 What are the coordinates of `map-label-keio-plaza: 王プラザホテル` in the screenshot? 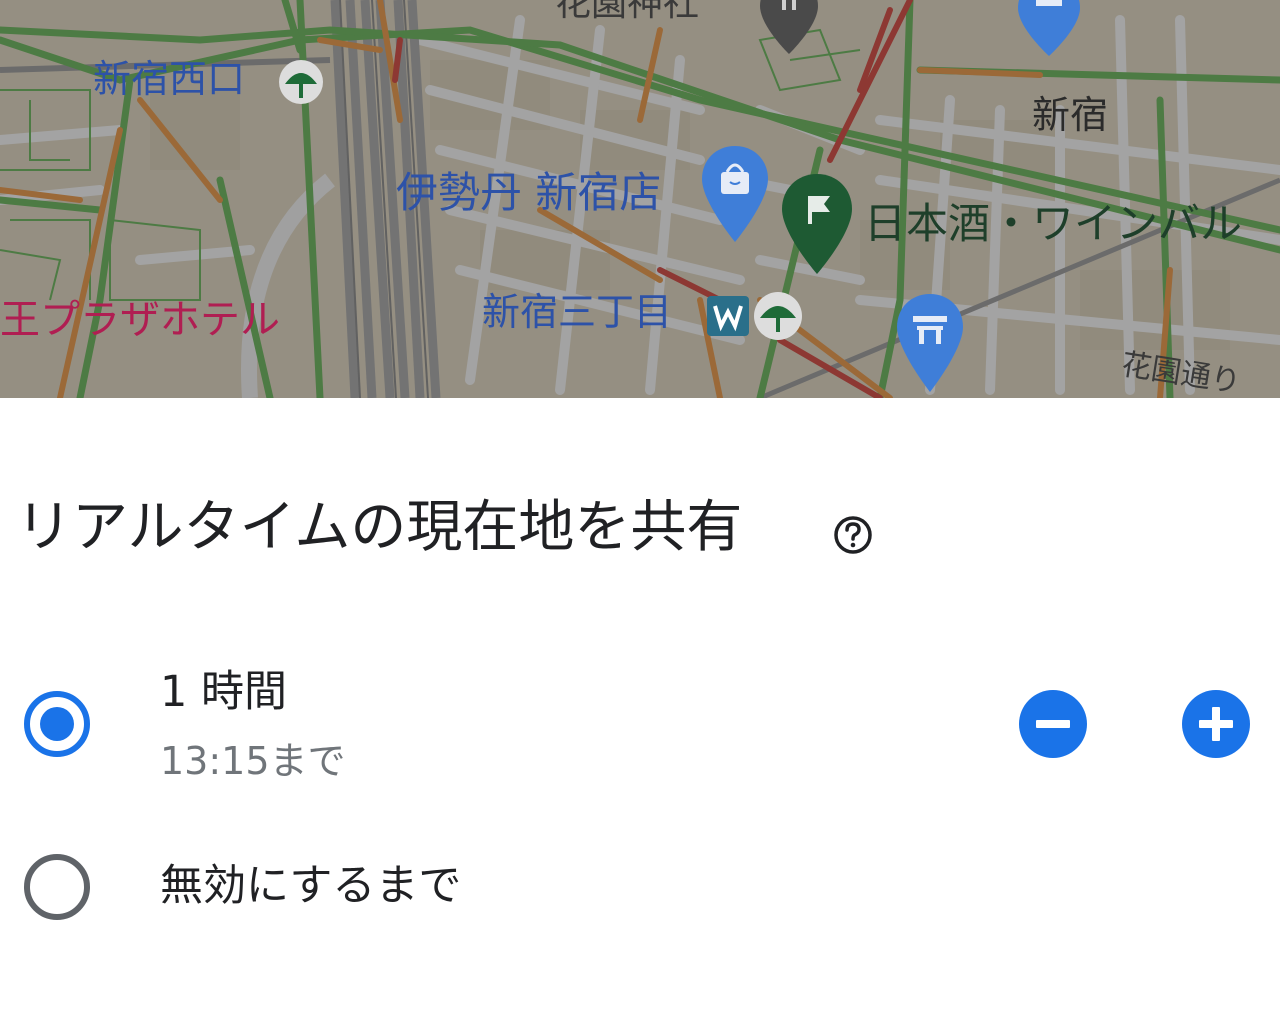 It's located at (140, 320).